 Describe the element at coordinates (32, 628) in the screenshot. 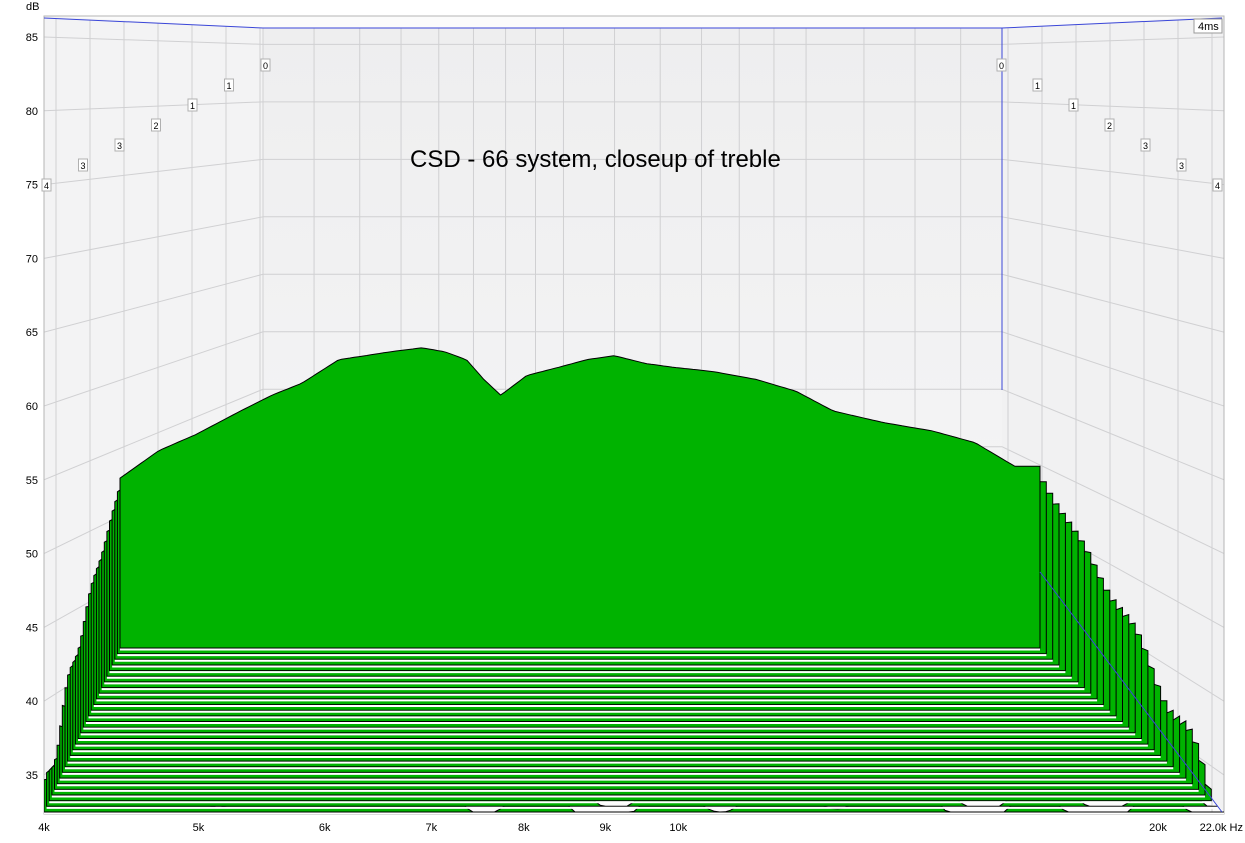

I see `y-tick-label-45: 45` at that location.